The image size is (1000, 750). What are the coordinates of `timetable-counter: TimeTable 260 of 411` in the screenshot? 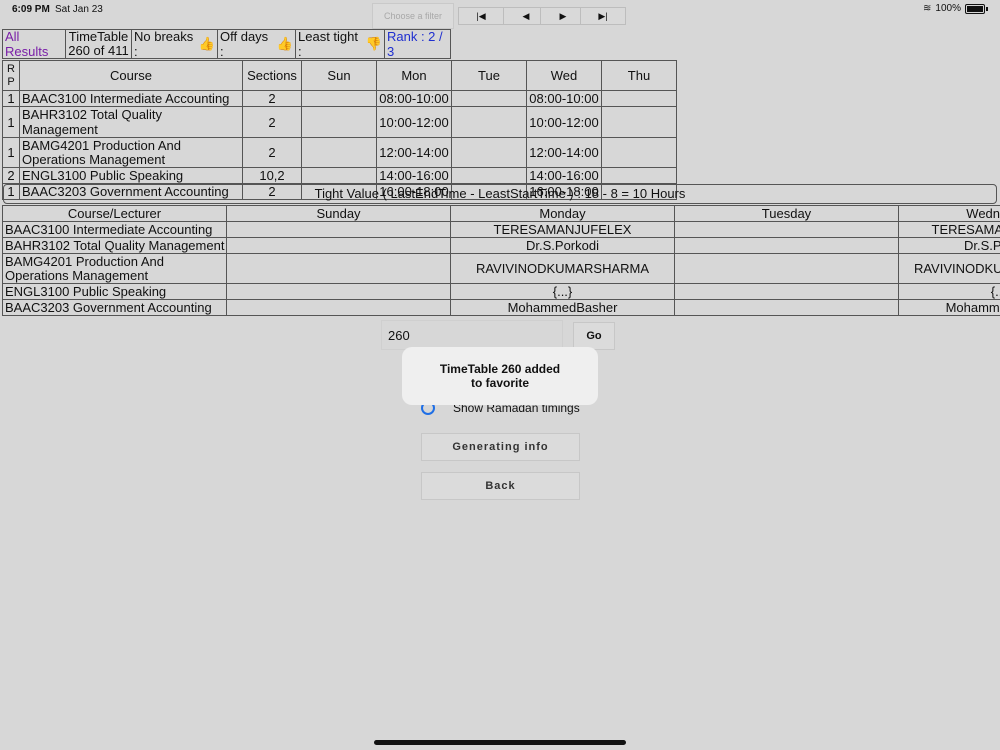 It's located at (99, 44).